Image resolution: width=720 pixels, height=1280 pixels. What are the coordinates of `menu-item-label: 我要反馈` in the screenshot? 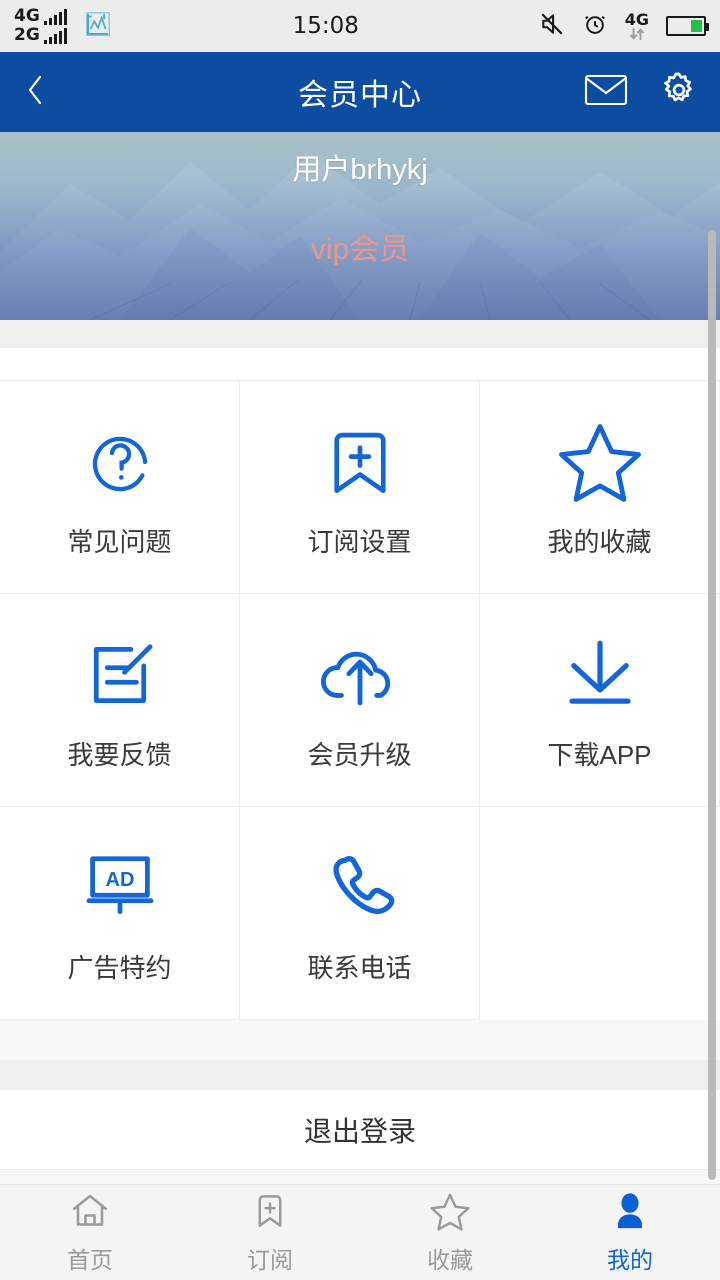 It's located at (119, 754).